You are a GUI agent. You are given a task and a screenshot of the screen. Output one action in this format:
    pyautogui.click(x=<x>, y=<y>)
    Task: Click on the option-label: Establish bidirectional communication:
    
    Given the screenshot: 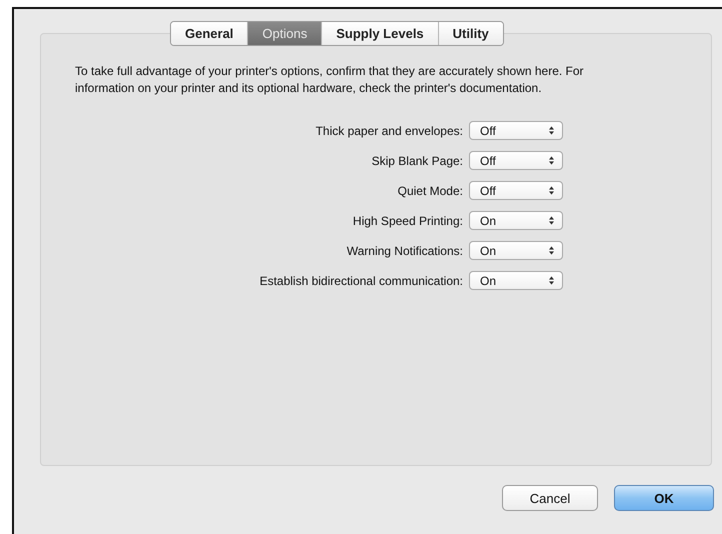 What is the action you would take?
    pyautogui.click(x=361, y=281)
    